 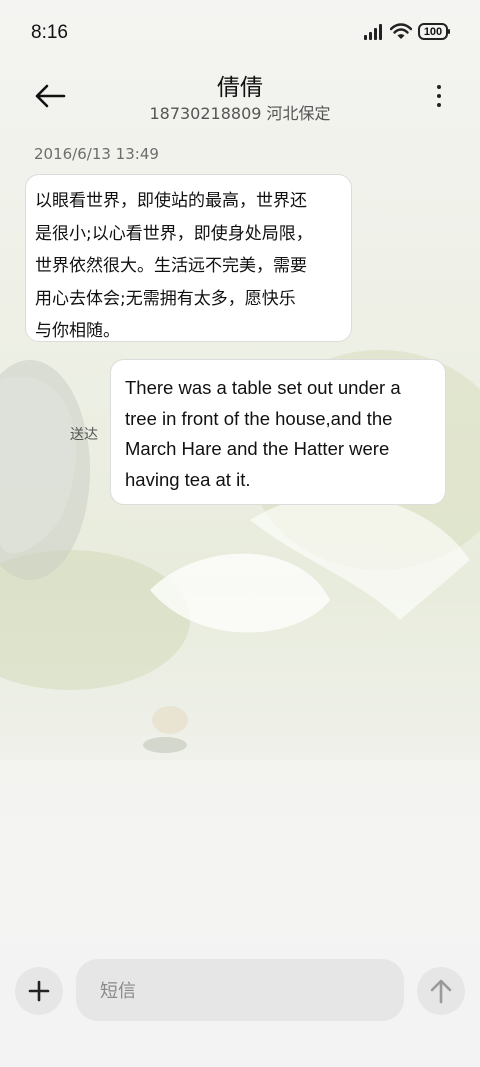 What do you see at coordinates (439, 96) in the screenshot?
I see `more-options-button` at bounding box center [439, 96].